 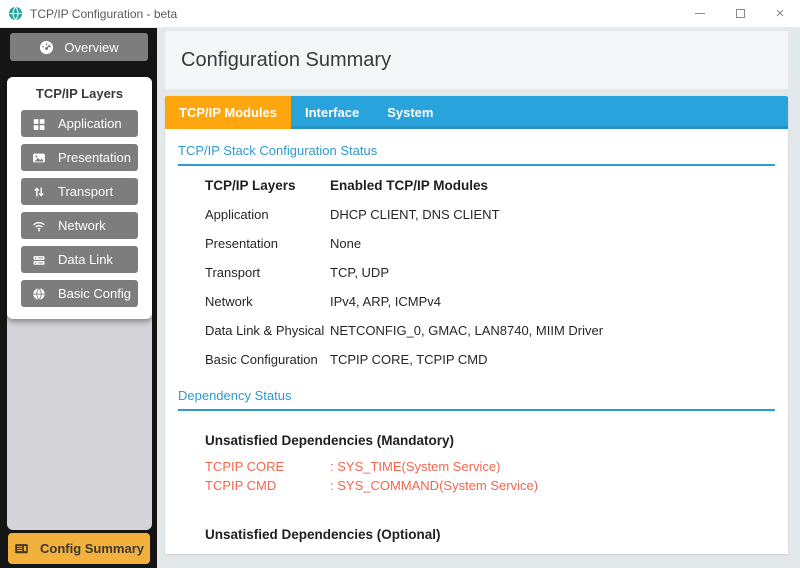 I want to click on modules-cell: None, so click(x=346, y=243).